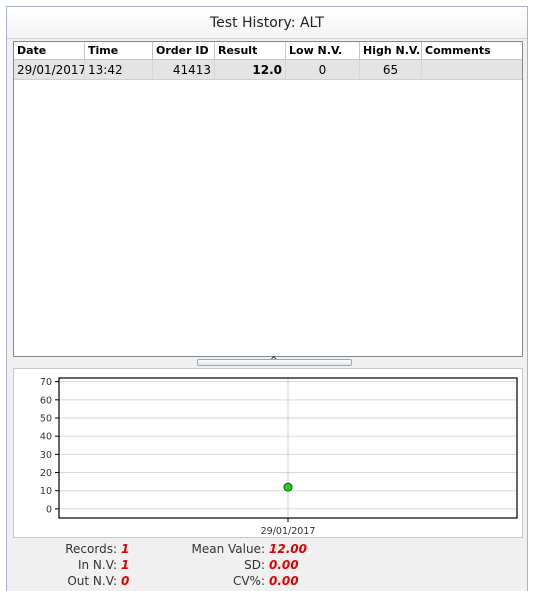  Describe the element at coordinates (238, 565) in the screenshot. I see `stat-sd: SD: 0.00` at that location.